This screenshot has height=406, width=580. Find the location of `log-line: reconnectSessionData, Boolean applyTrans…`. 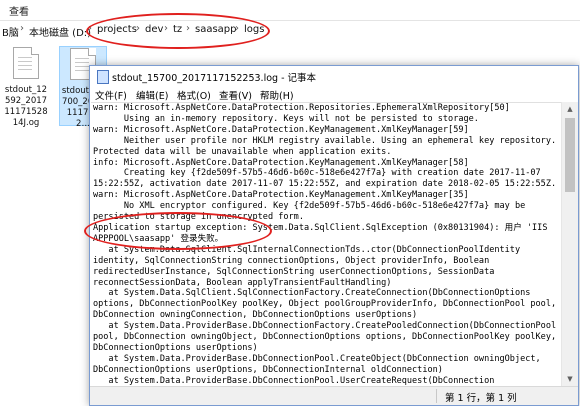

log-line: reconnectSessionData, Boolean applyTrans… is located at coordinates (242, 283).